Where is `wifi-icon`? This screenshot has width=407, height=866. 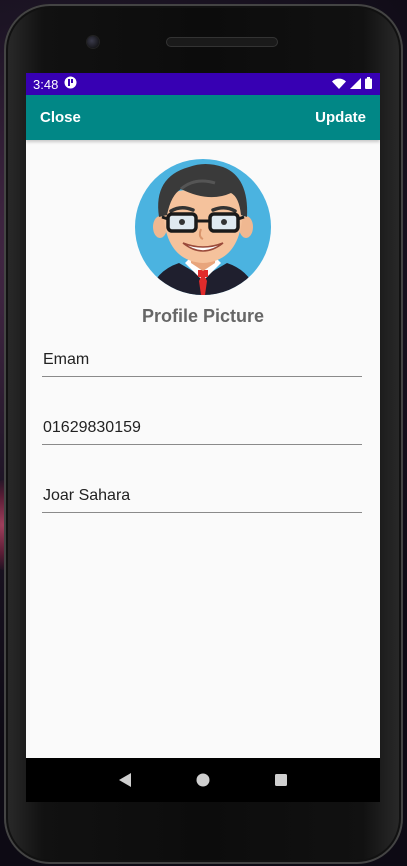
wifi-icon is located at coordinates (339, 84).